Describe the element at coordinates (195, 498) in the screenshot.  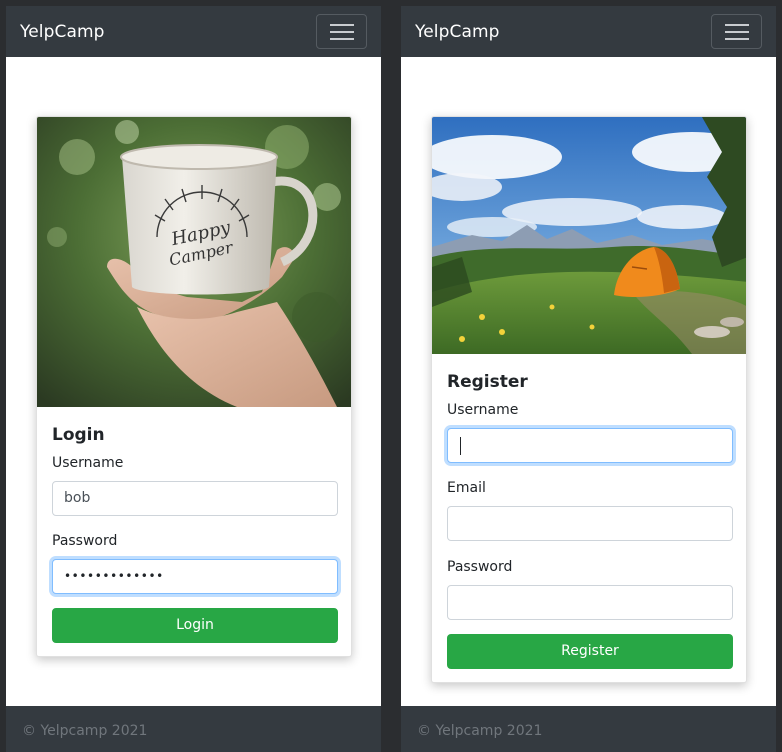
I see `username-input: bob` at that location.